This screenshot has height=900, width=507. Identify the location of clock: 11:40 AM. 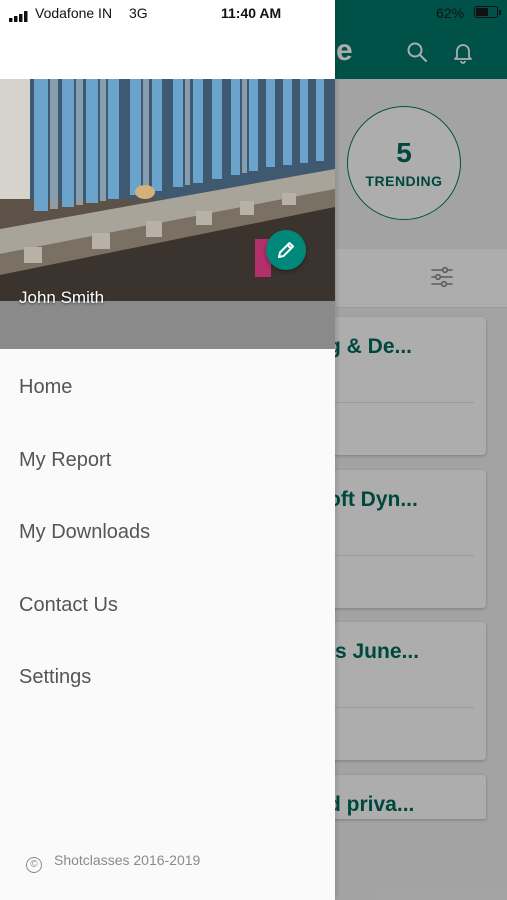
(251, 13).